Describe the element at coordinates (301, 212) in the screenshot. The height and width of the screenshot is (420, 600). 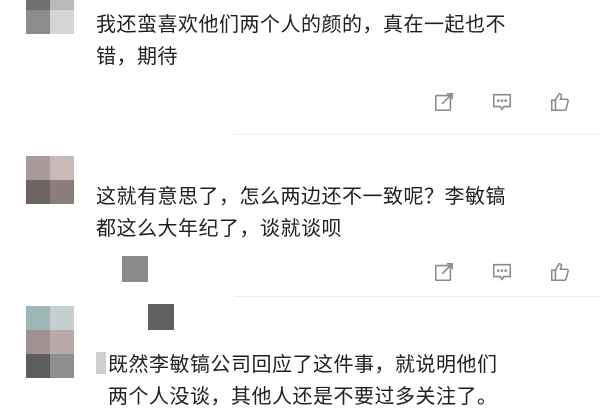
I see `comment-text: 这就有意思了，怎么两边还不一致呢？李敏镐 都这么大年纪了，谈就谈呗` at that location.